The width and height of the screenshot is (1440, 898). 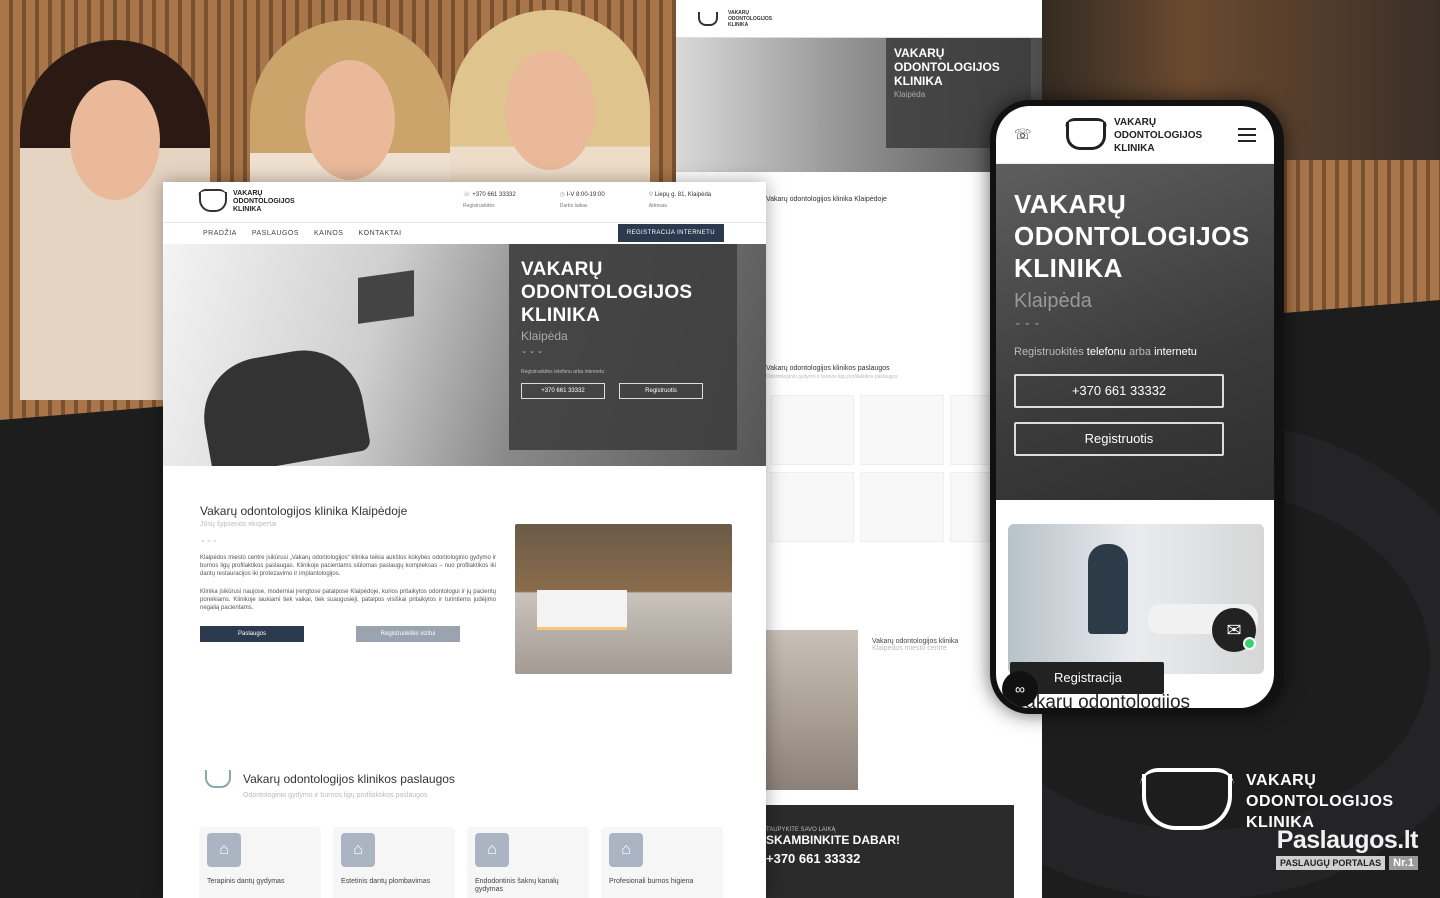 I want to click on portal-tagline: PASLAUGŲ PORTALAS, so click(x=1331, y=863).